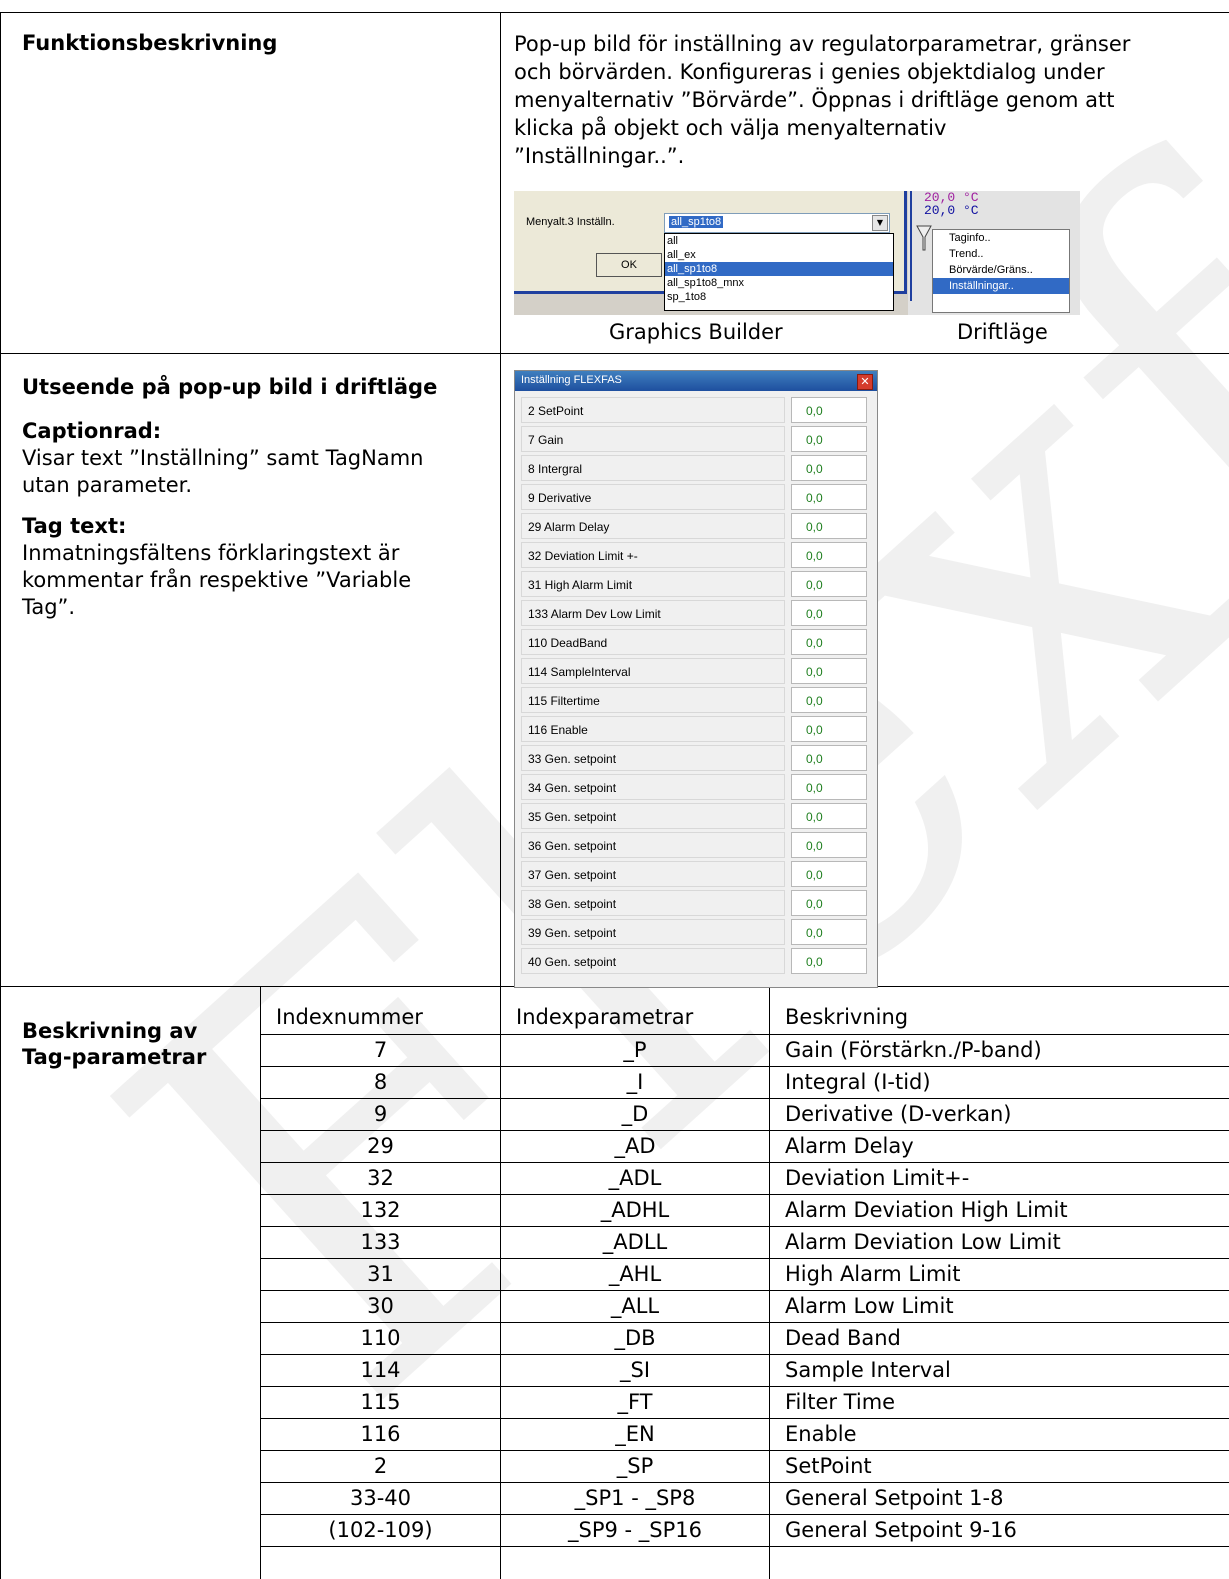 The height and width of the screenshot is (1579, 1229). I want to click on table-cell-desc: Integral (I-tid), so click(858, 1082).